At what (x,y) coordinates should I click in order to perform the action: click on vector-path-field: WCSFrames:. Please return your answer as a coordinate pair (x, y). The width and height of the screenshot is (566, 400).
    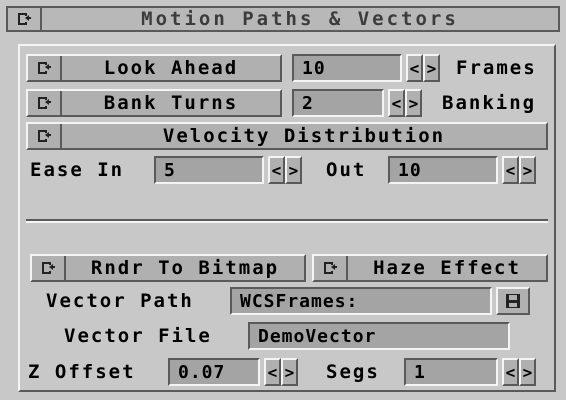
    Looking at the image, I should click on (361, 301).